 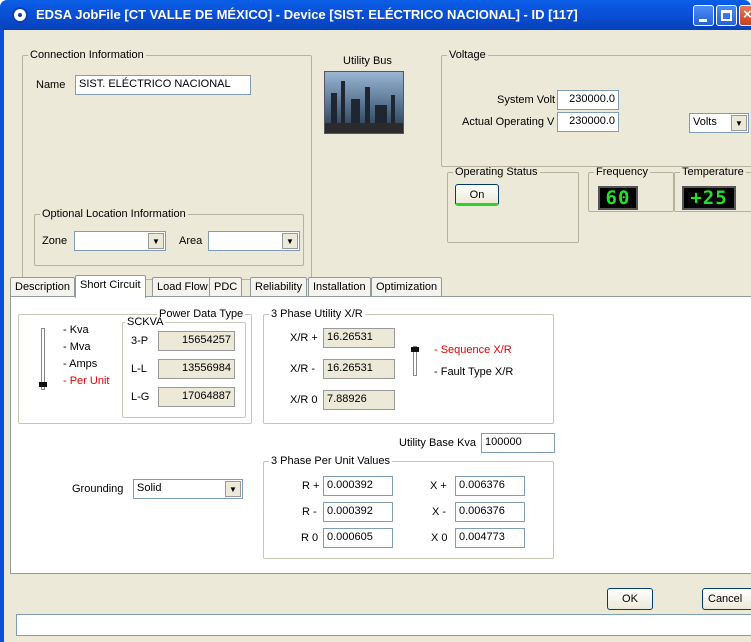 What do you see at coordinates (630, 599) in the screenshot?
I see `ok-button: OK` at bounding box center [630, 599].